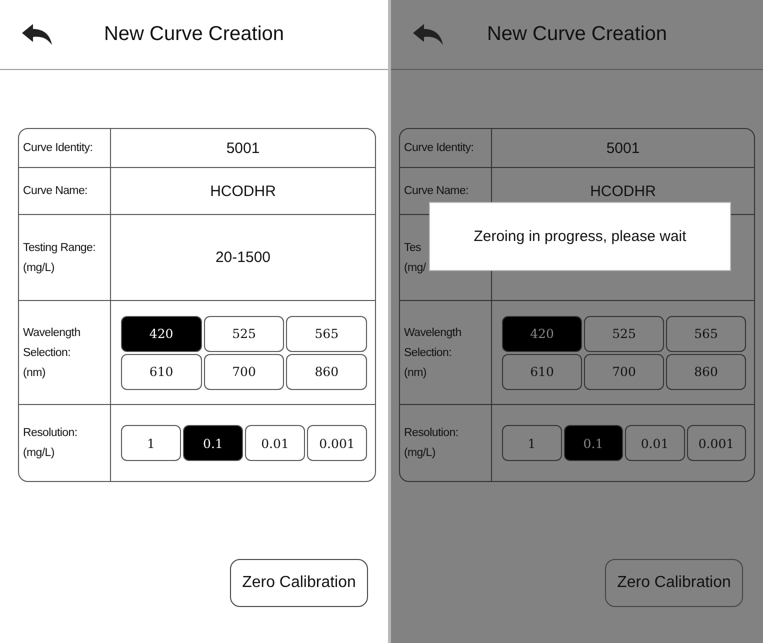 The image size is (763, 643). Describe the element at coordinates (243, 257) in the screenshot. I see `field-value: 20-1500` at that location.